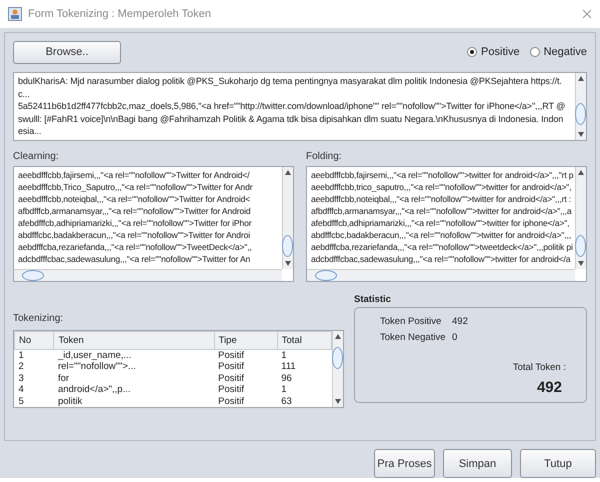 Image resolution: width=600 pixels, height=482 pixels. Describe the element at coordinates (21, 401) in the screenshot. I see `table-cell-text: 5` at that location.